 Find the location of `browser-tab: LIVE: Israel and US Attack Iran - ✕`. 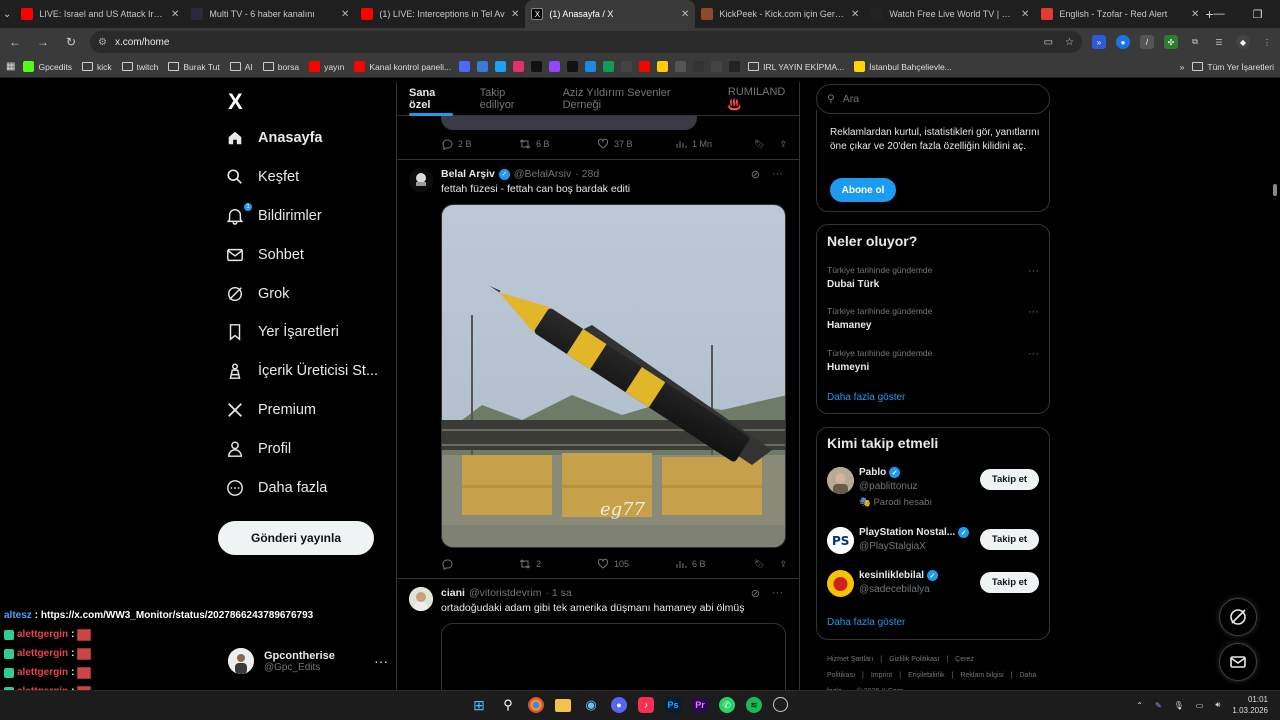

browser-tab: LIVE: Israel and US Attack Iran - ✕ is located at coordinates (100, 14).